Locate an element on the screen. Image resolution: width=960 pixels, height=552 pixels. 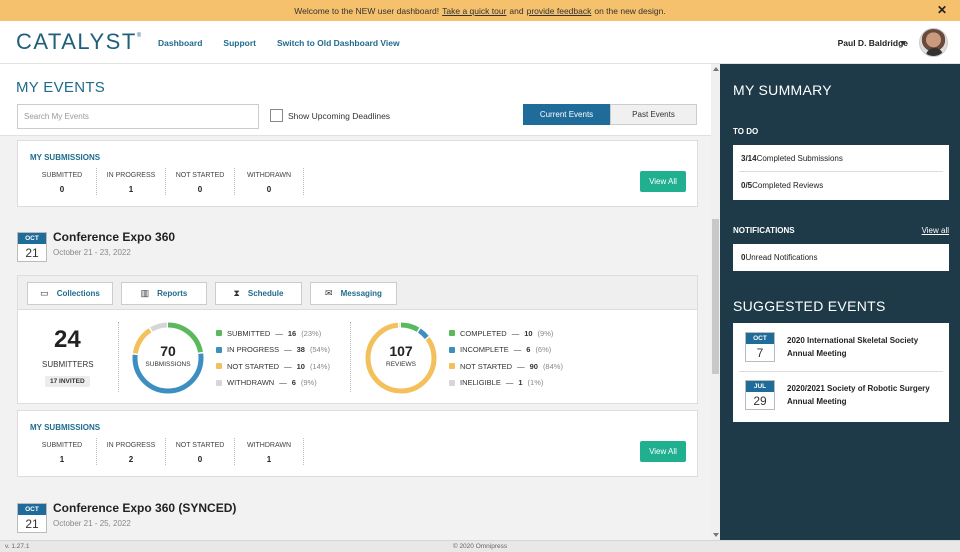
envelope-icon: ✉ is located at coordinates (329, 293).